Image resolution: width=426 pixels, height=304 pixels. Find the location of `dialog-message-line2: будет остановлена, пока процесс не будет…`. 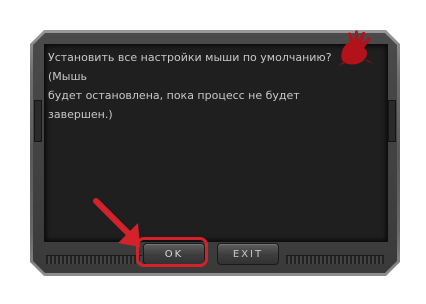

dialog-message-line2: будет остановлена, пока процесс не будет… is located at coordinates (174, 105).